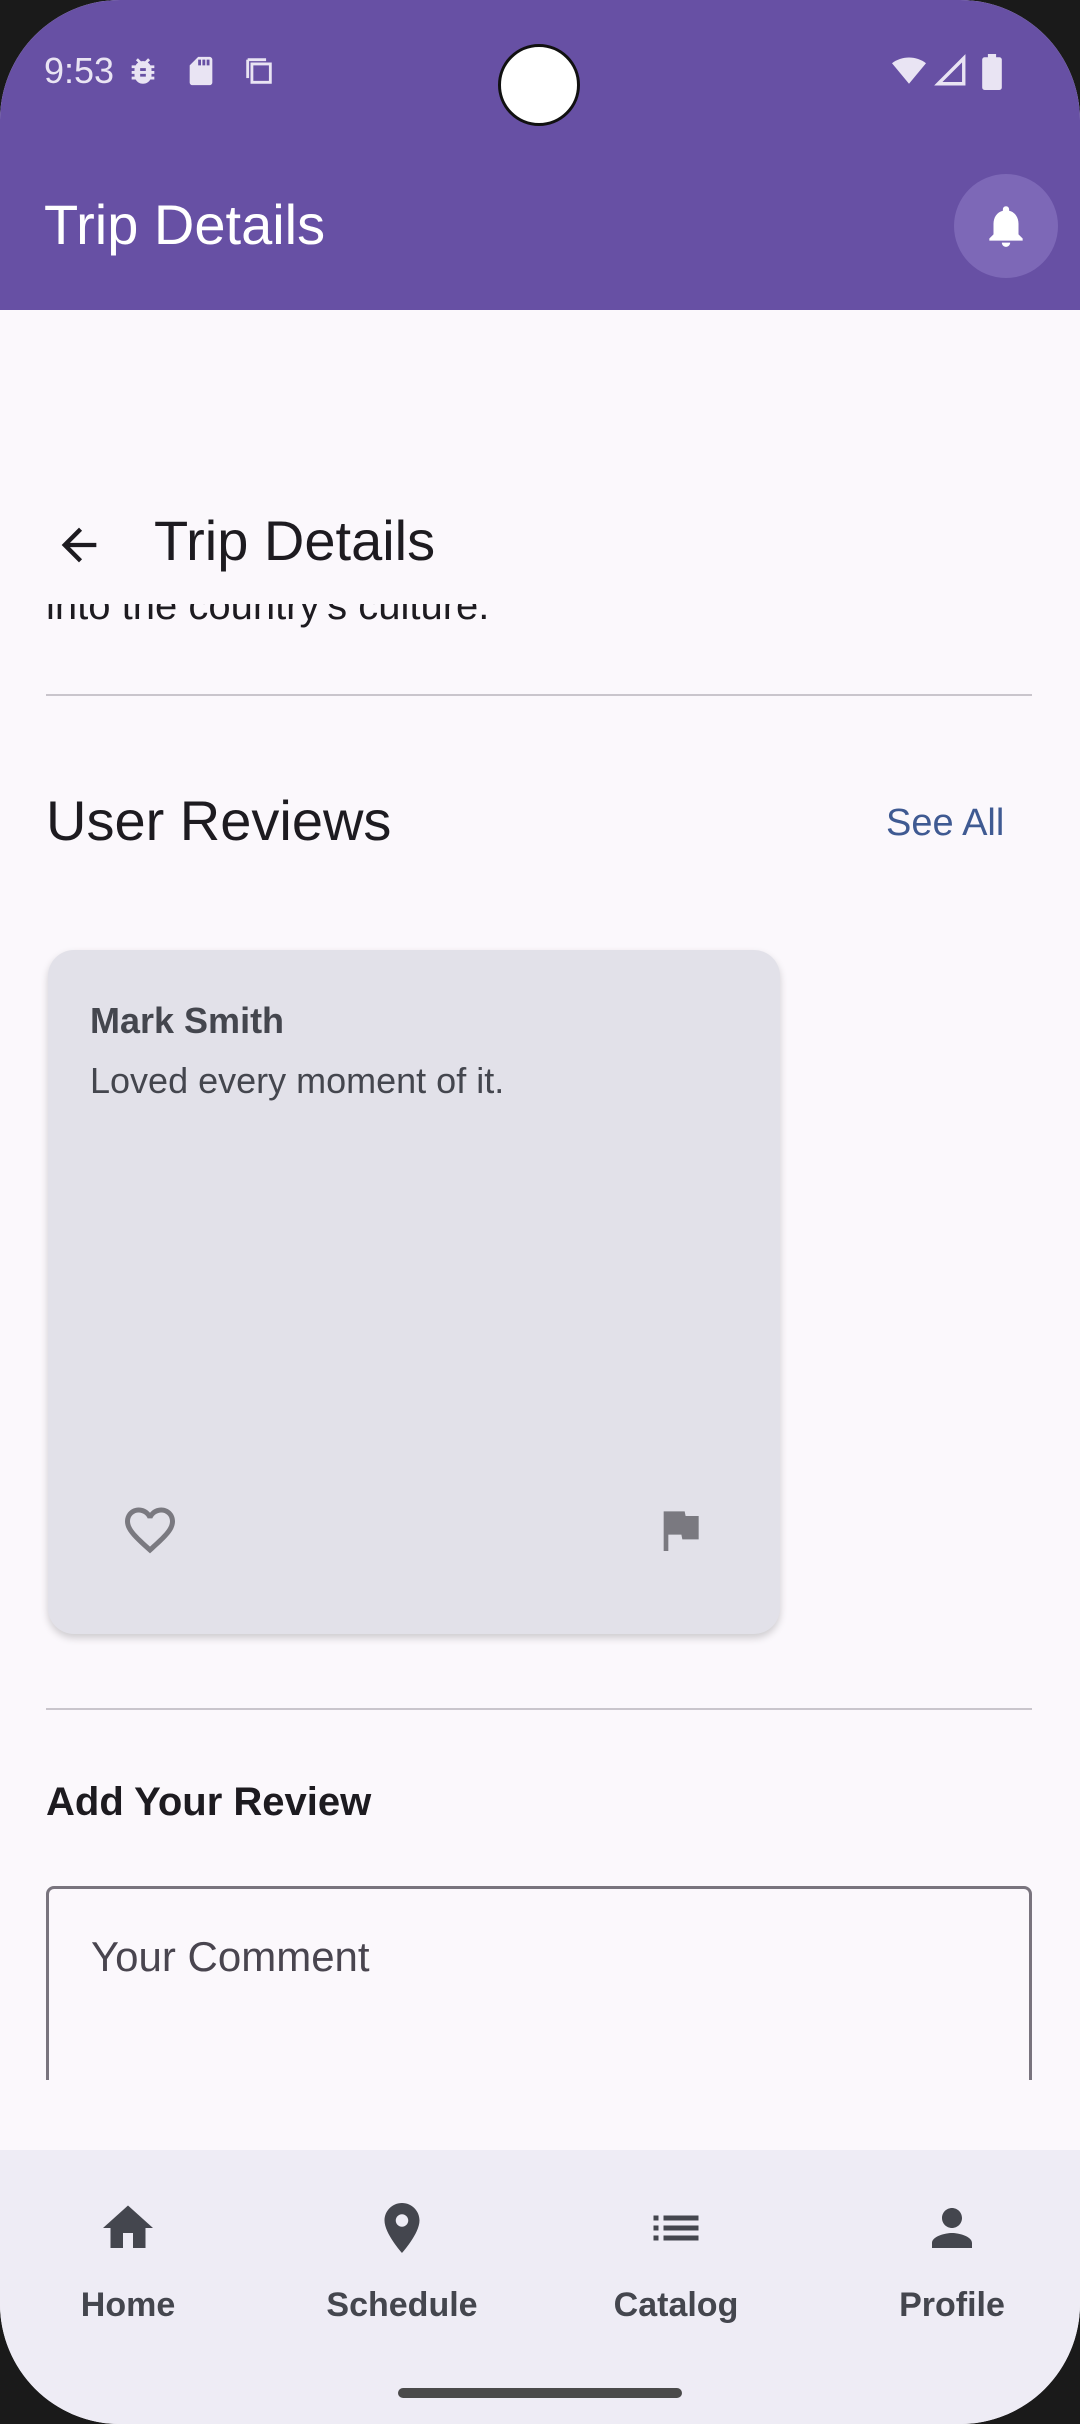 The height and width of the screenshot is (2424, 1080). What do you see at coordinates (952, 2271) in the screenshot?
I see `nav-item-profile: Profile` at bounding box center [952, 2271].